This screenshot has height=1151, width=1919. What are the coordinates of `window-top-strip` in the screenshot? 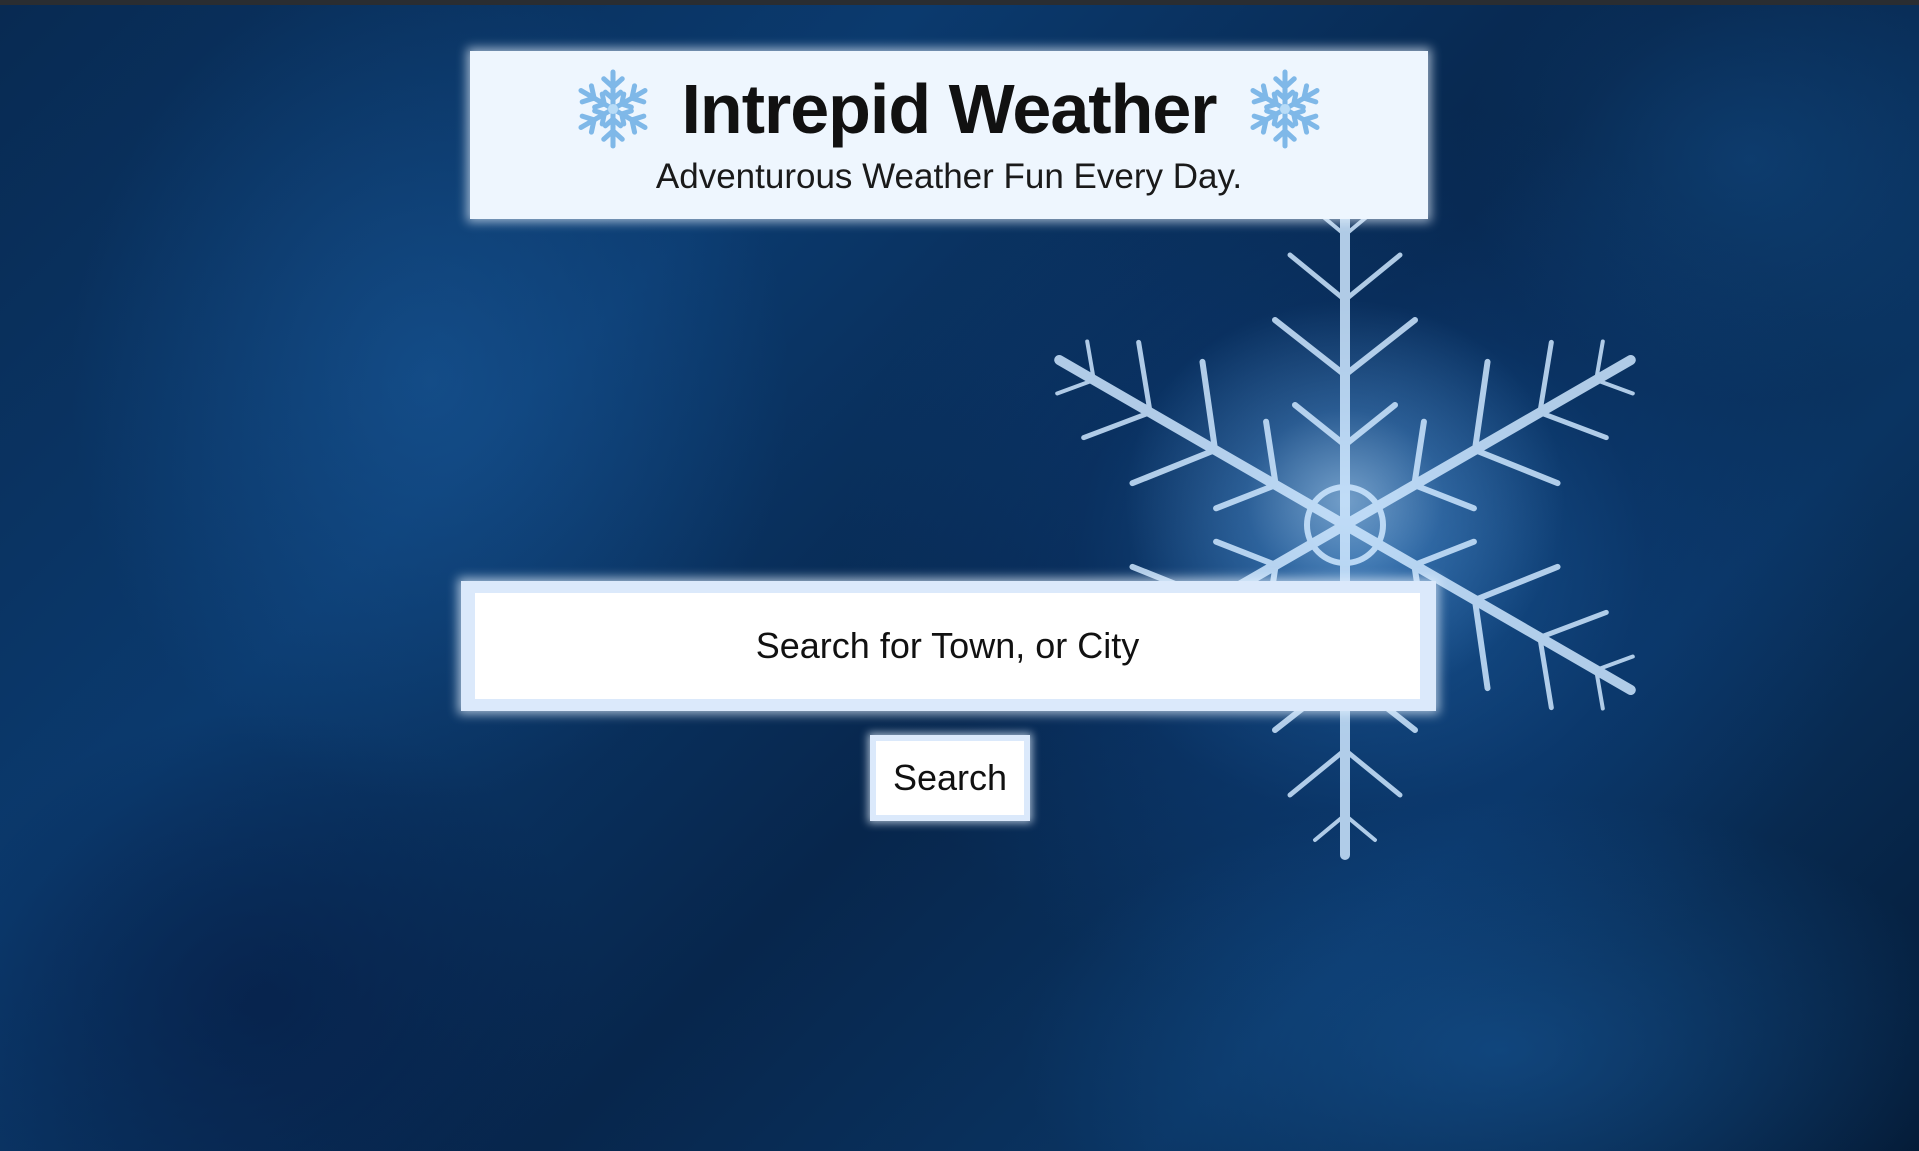 It's located at (959, 2).